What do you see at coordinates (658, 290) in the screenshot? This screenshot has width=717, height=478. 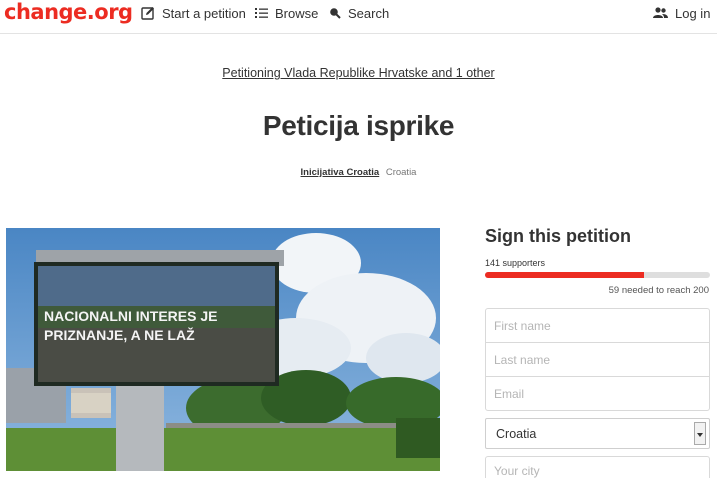 I see `signatures-needed: 59 needed to reach 200` at bounding box center [658, 290].